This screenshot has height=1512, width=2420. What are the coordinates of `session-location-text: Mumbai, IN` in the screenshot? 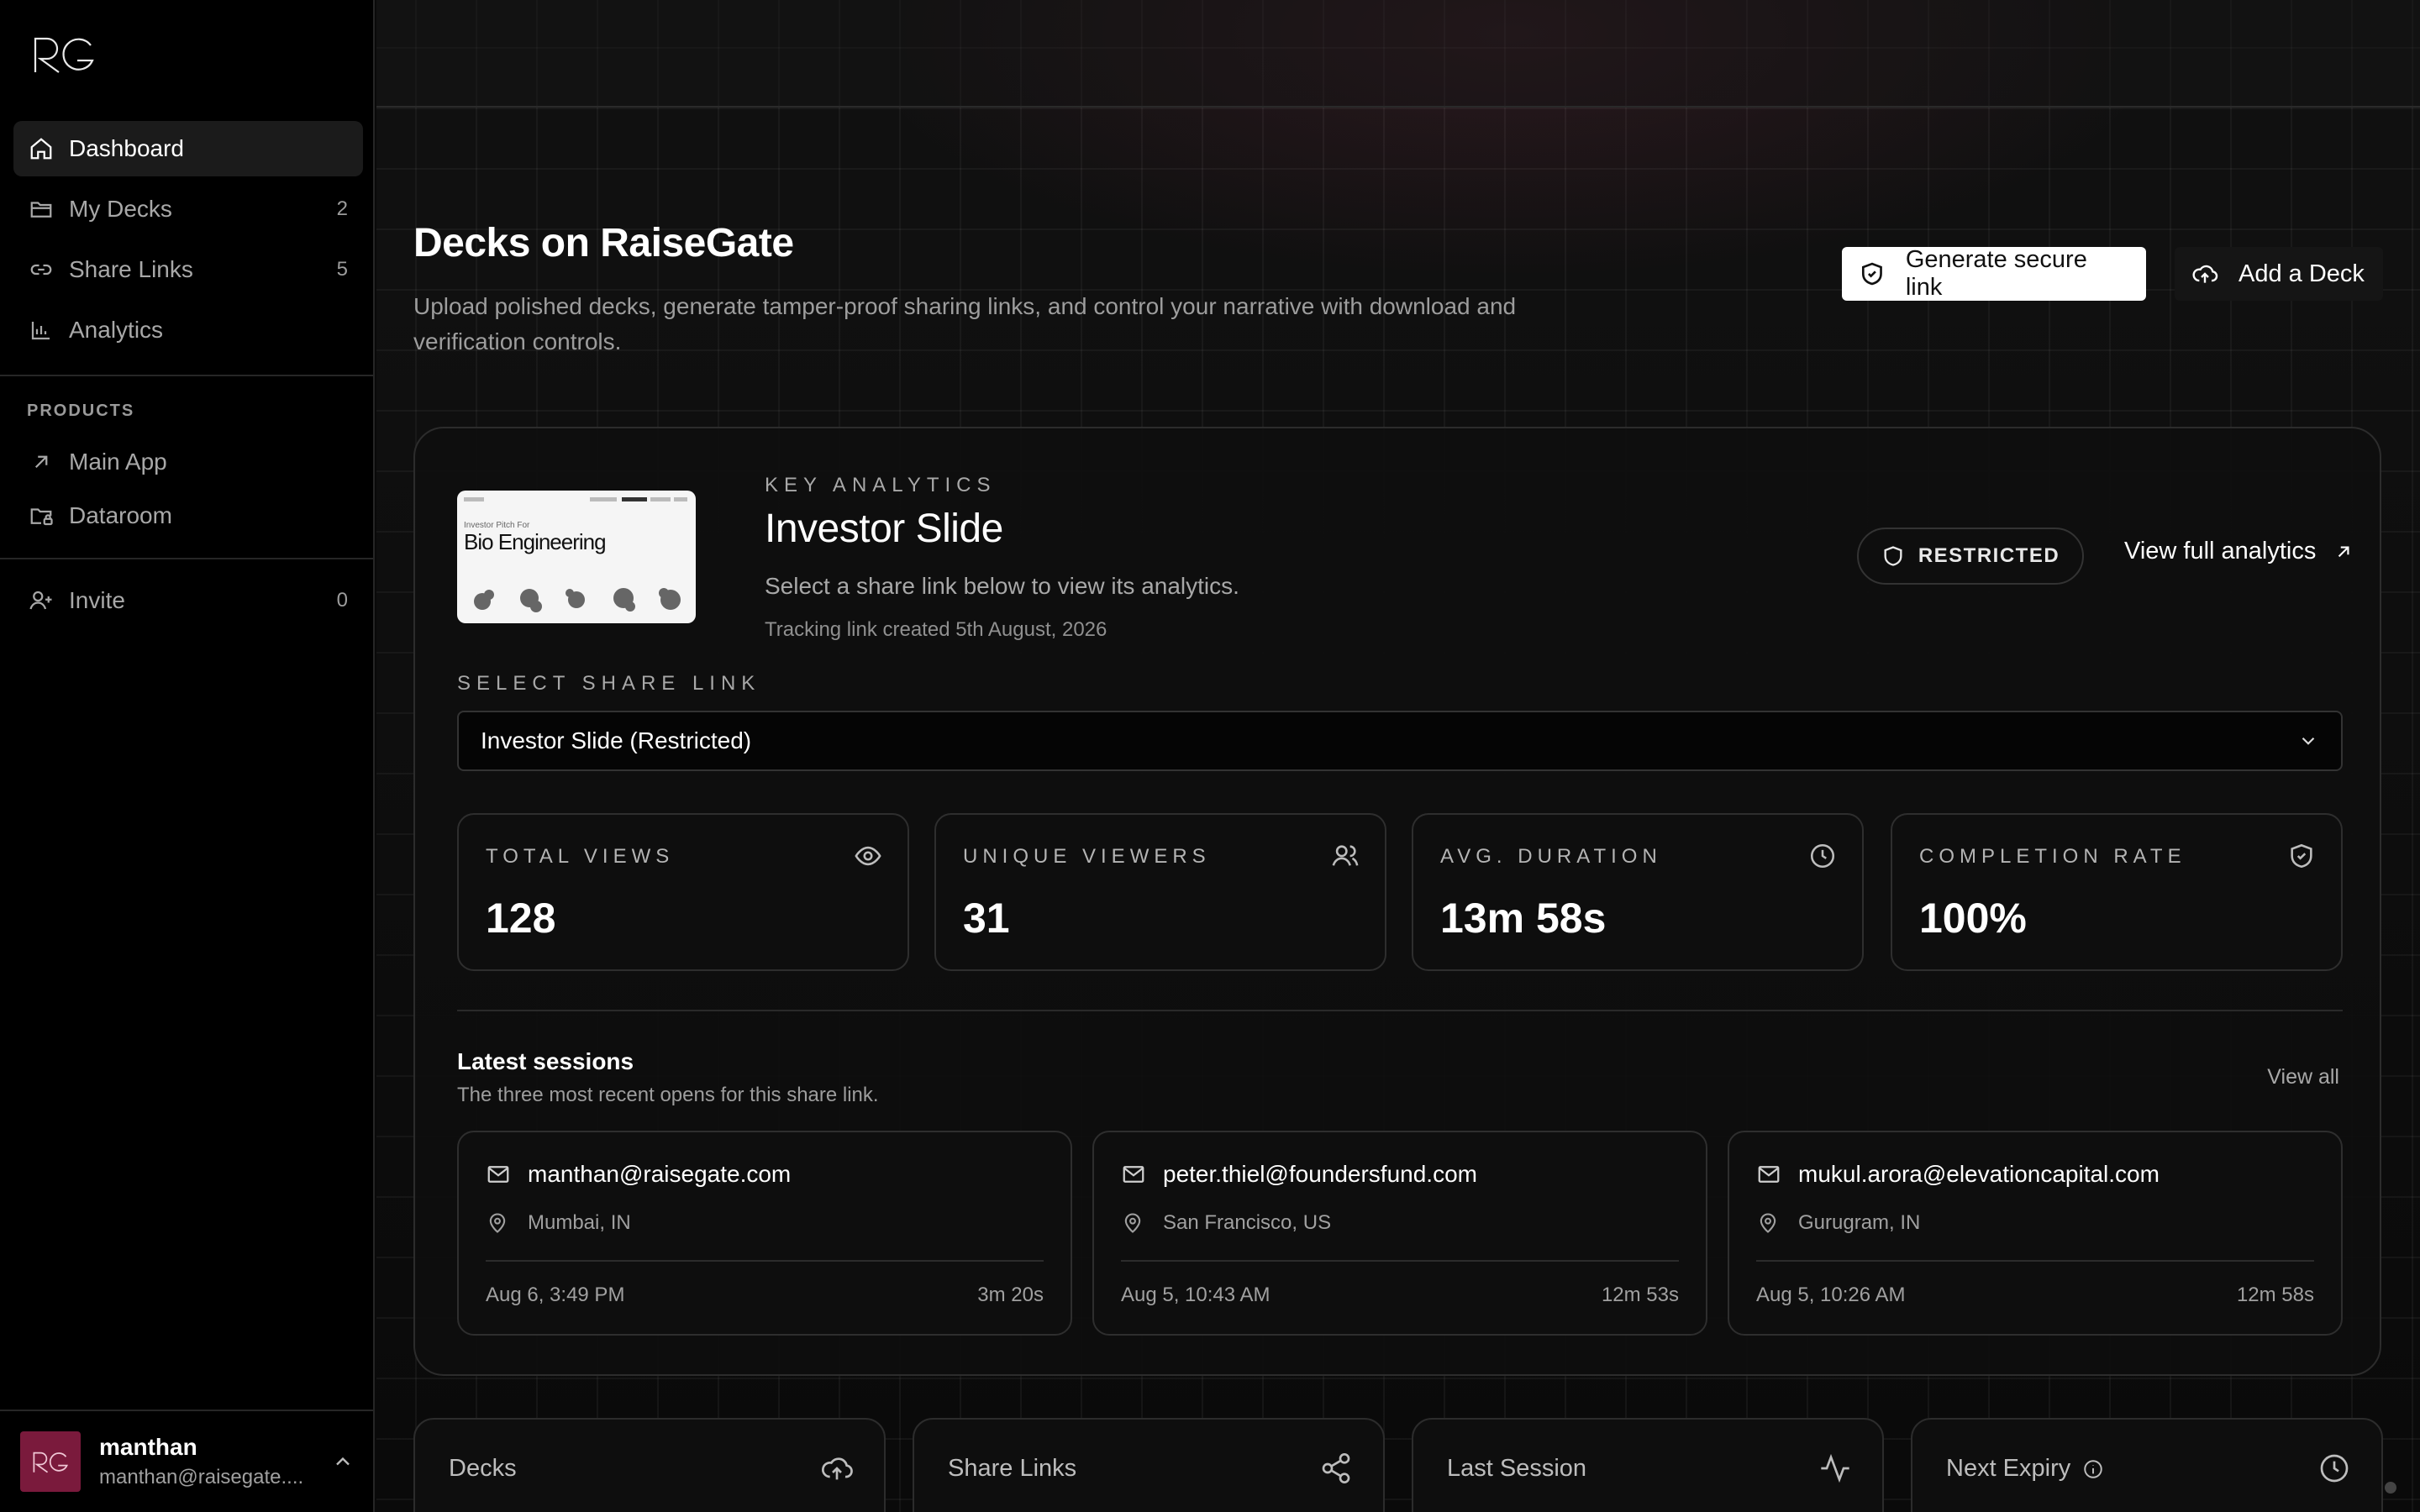 It's located at (579, 1222).